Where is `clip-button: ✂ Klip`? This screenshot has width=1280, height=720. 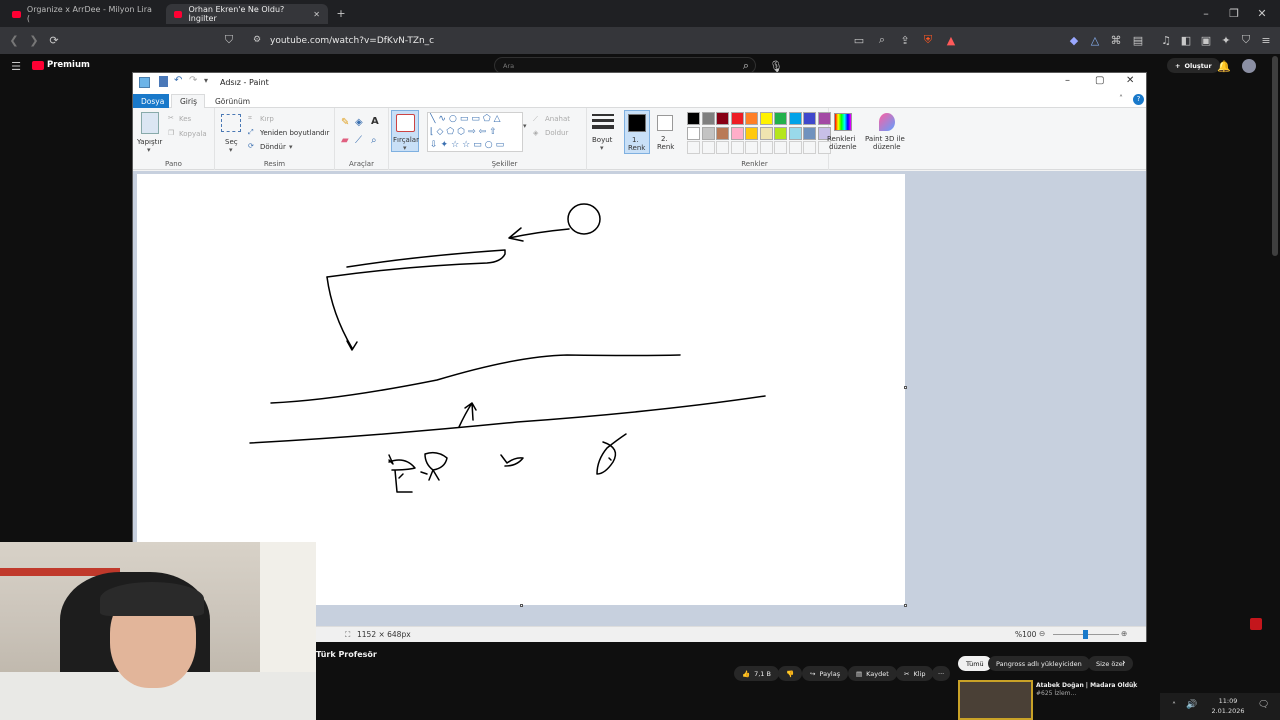
clip-button: ✂ Klip is located at coordinates (915, 673).